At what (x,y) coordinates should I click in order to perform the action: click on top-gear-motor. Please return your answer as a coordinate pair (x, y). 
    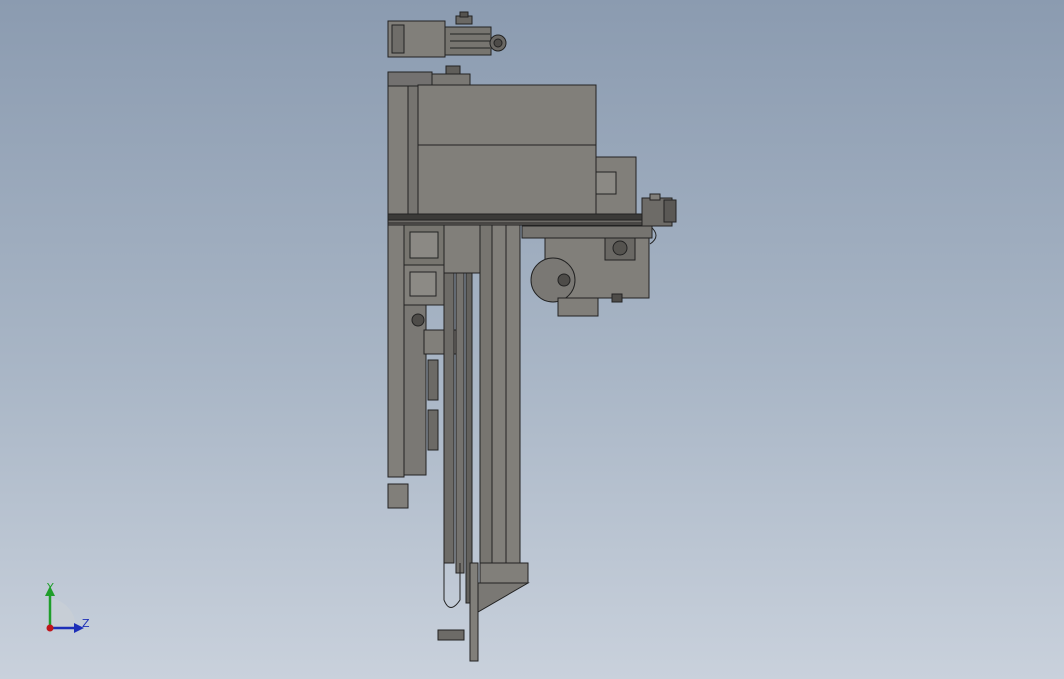
    Looking at the image, I should click on (447, 34).